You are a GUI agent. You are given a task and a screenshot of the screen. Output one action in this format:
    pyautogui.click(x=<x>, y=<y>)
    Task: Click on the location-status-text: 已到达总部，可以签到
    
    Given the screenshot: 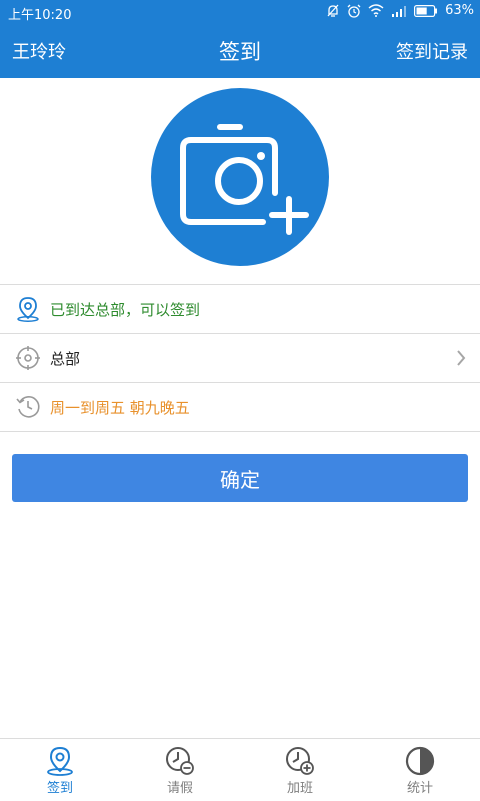 What is the action you would take?
    pyautogui.click(x=125, y=310)
    